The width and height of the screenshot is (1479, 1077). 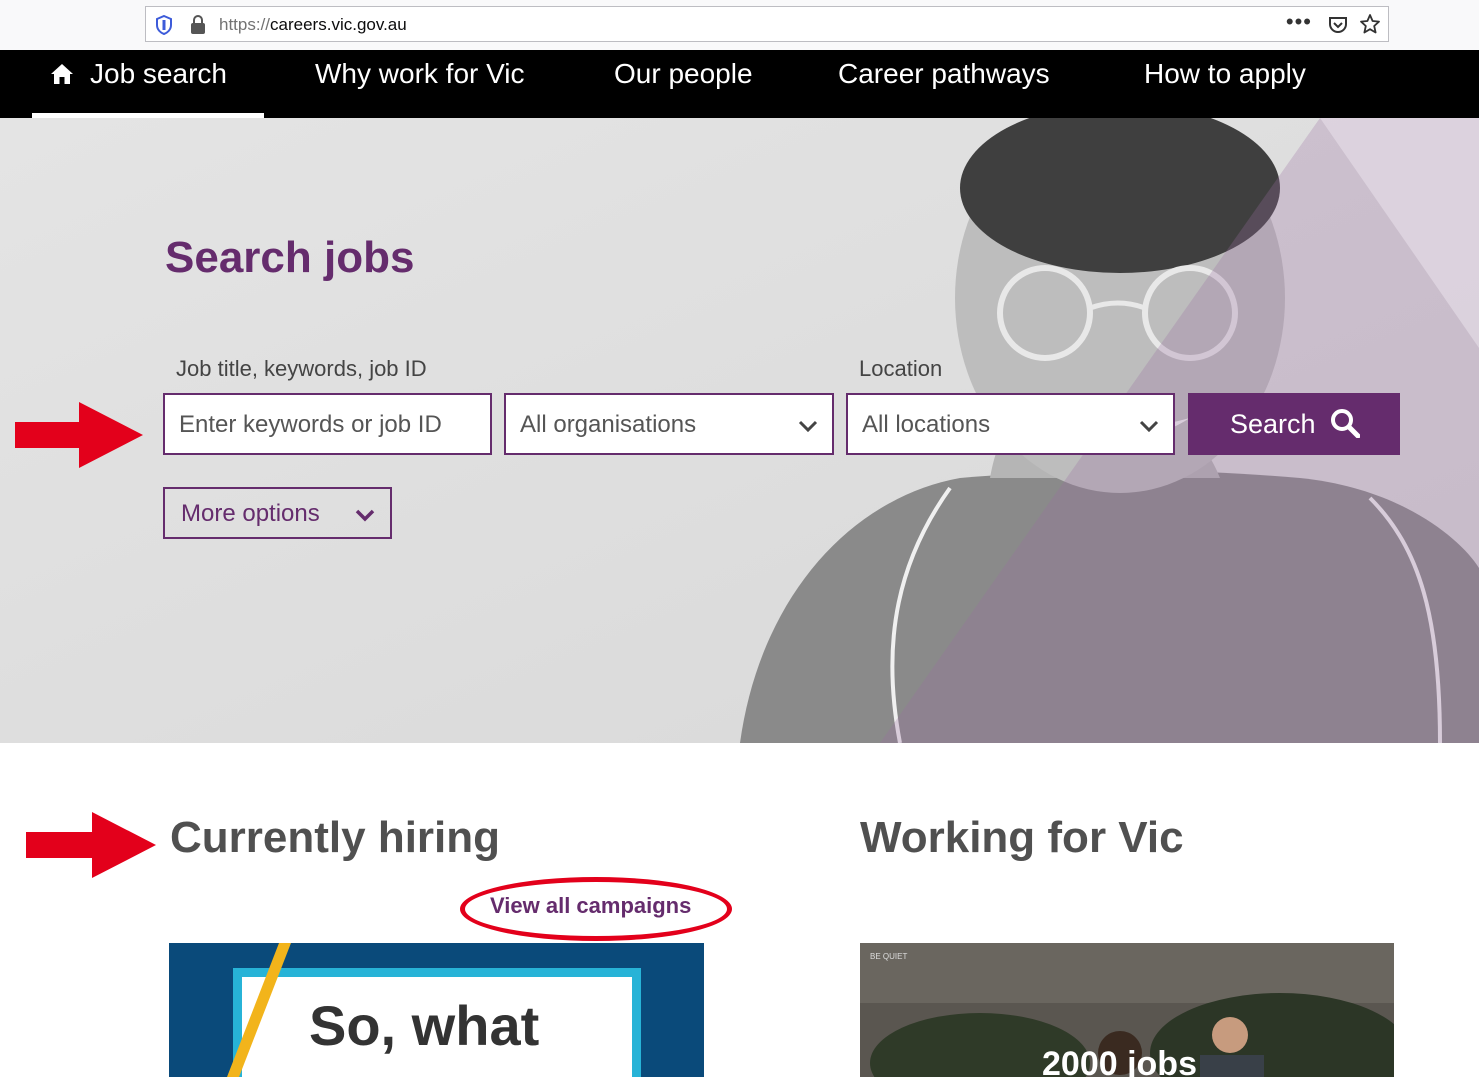 What do you see at coordinates (767, 24) in the screenshot?
I see `address-bar: https://careers.vic.gov.au •••` at bounding box center [767, 24].